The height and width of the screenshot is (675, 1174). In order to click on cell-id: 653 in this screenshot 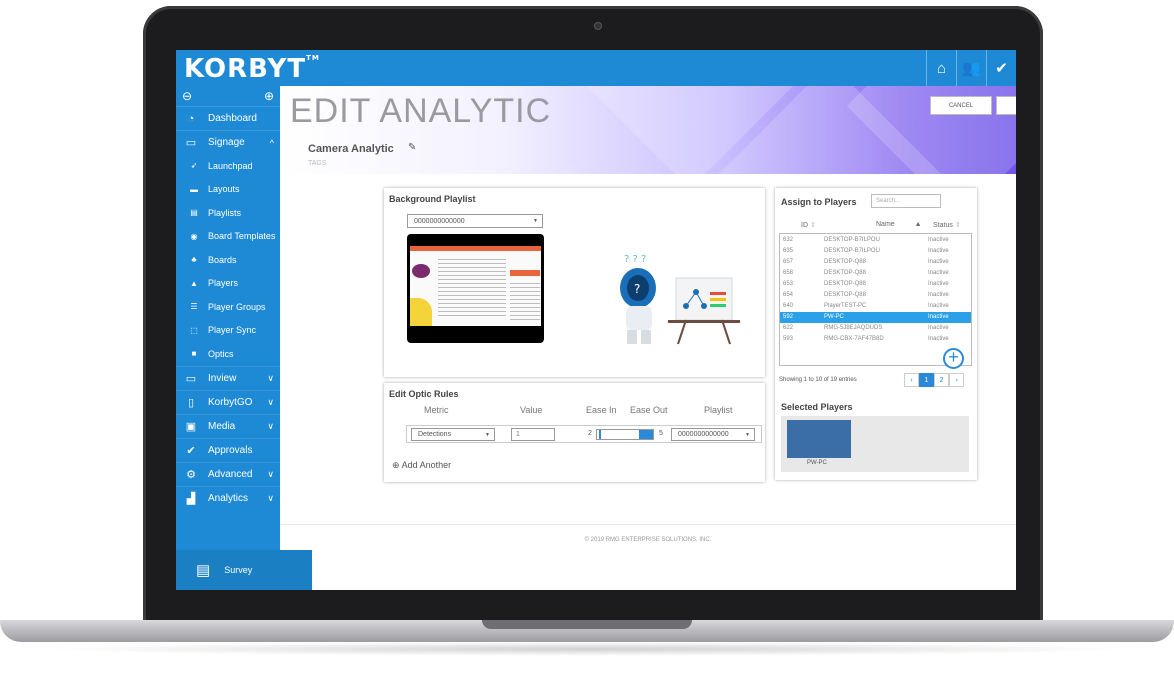, I will do `click(788, 283)`.